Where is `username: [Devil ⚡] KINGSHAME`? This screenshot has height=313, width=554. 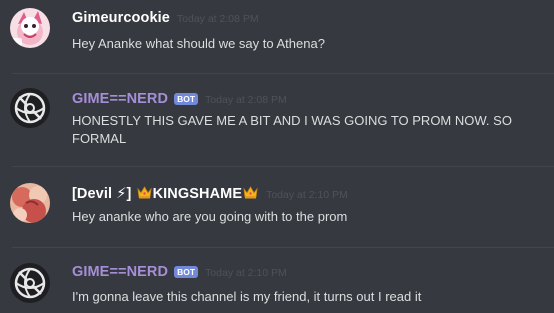
username: [Devil ⚡] KINGSHAME is located at coordinates (165, 194).